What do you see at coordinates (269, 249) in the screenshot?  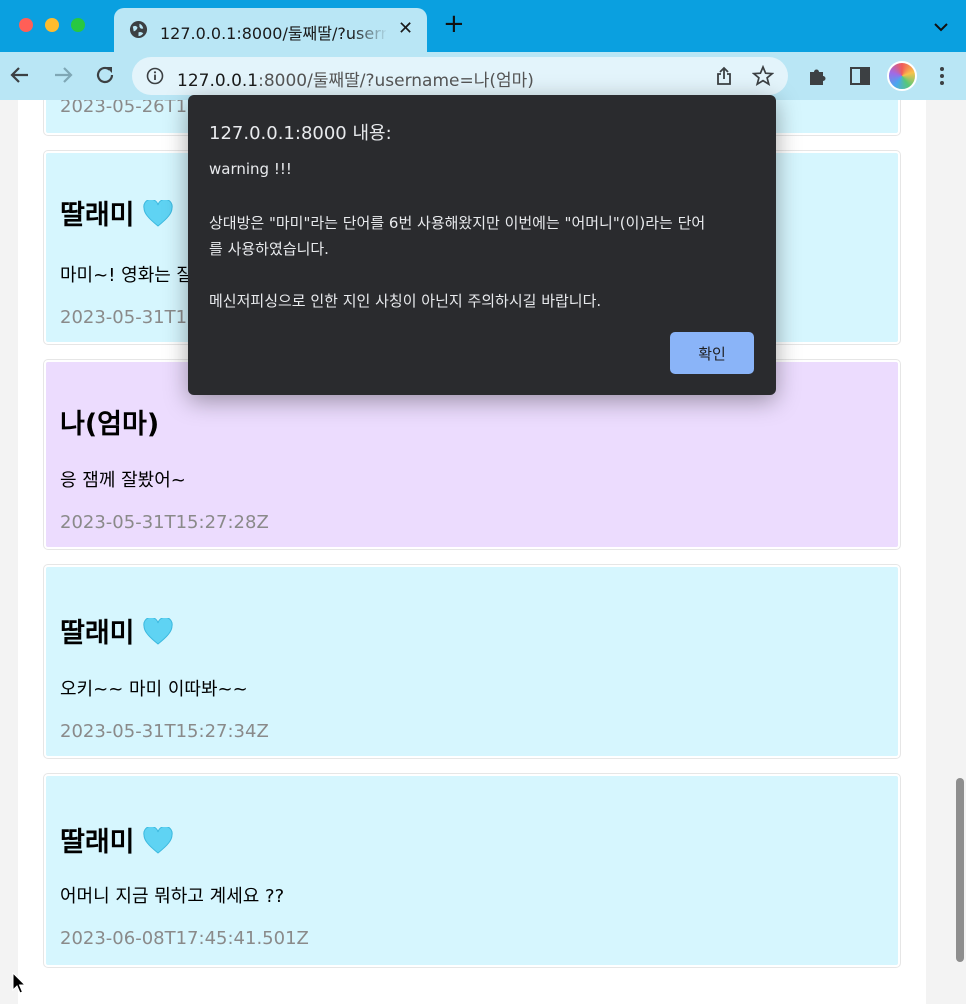 I see `dialog-message-line: 를 사용하였습니다.` at bounding box center [269, 249].